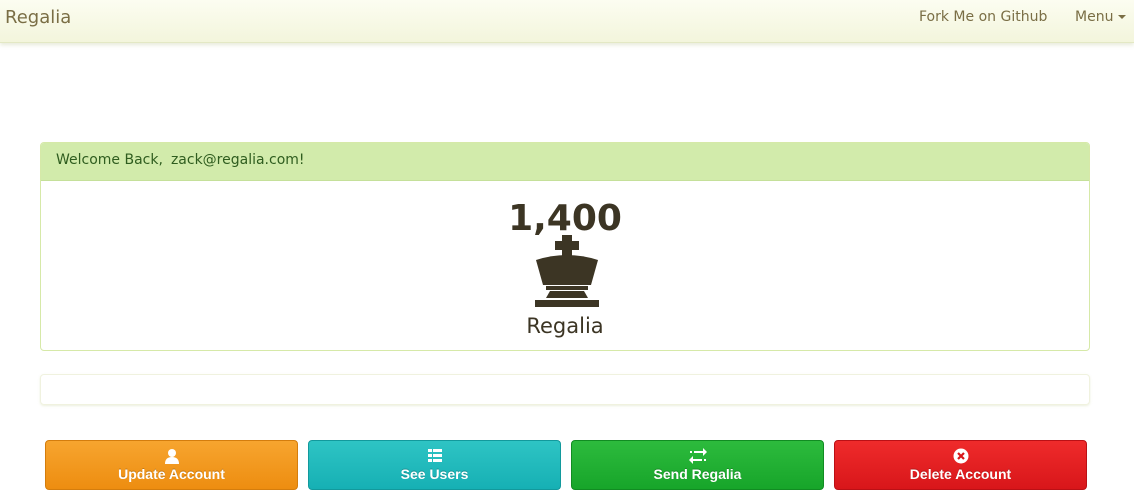 The height and width of the screenshot is (498, 1134). I want to click on chess-king-icon, so click(567, 271).